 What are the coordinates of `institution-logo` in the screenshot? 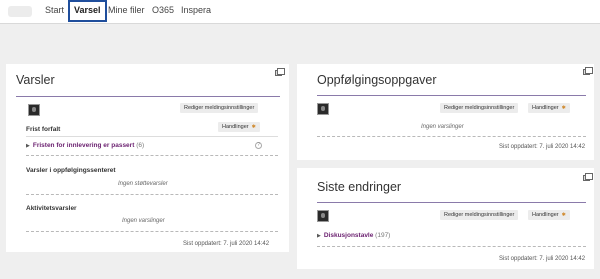 It's located at (20, 11).